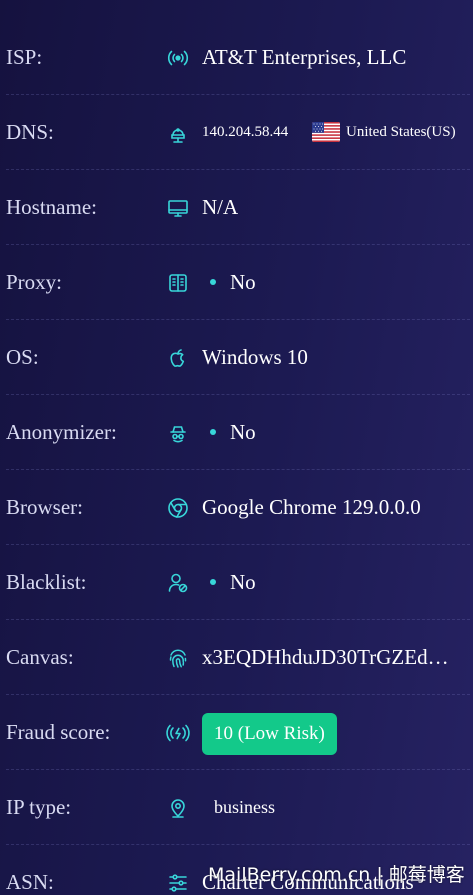  I want to click on fraud-score-badge: 10 (Low Risk), so click(269, 734).